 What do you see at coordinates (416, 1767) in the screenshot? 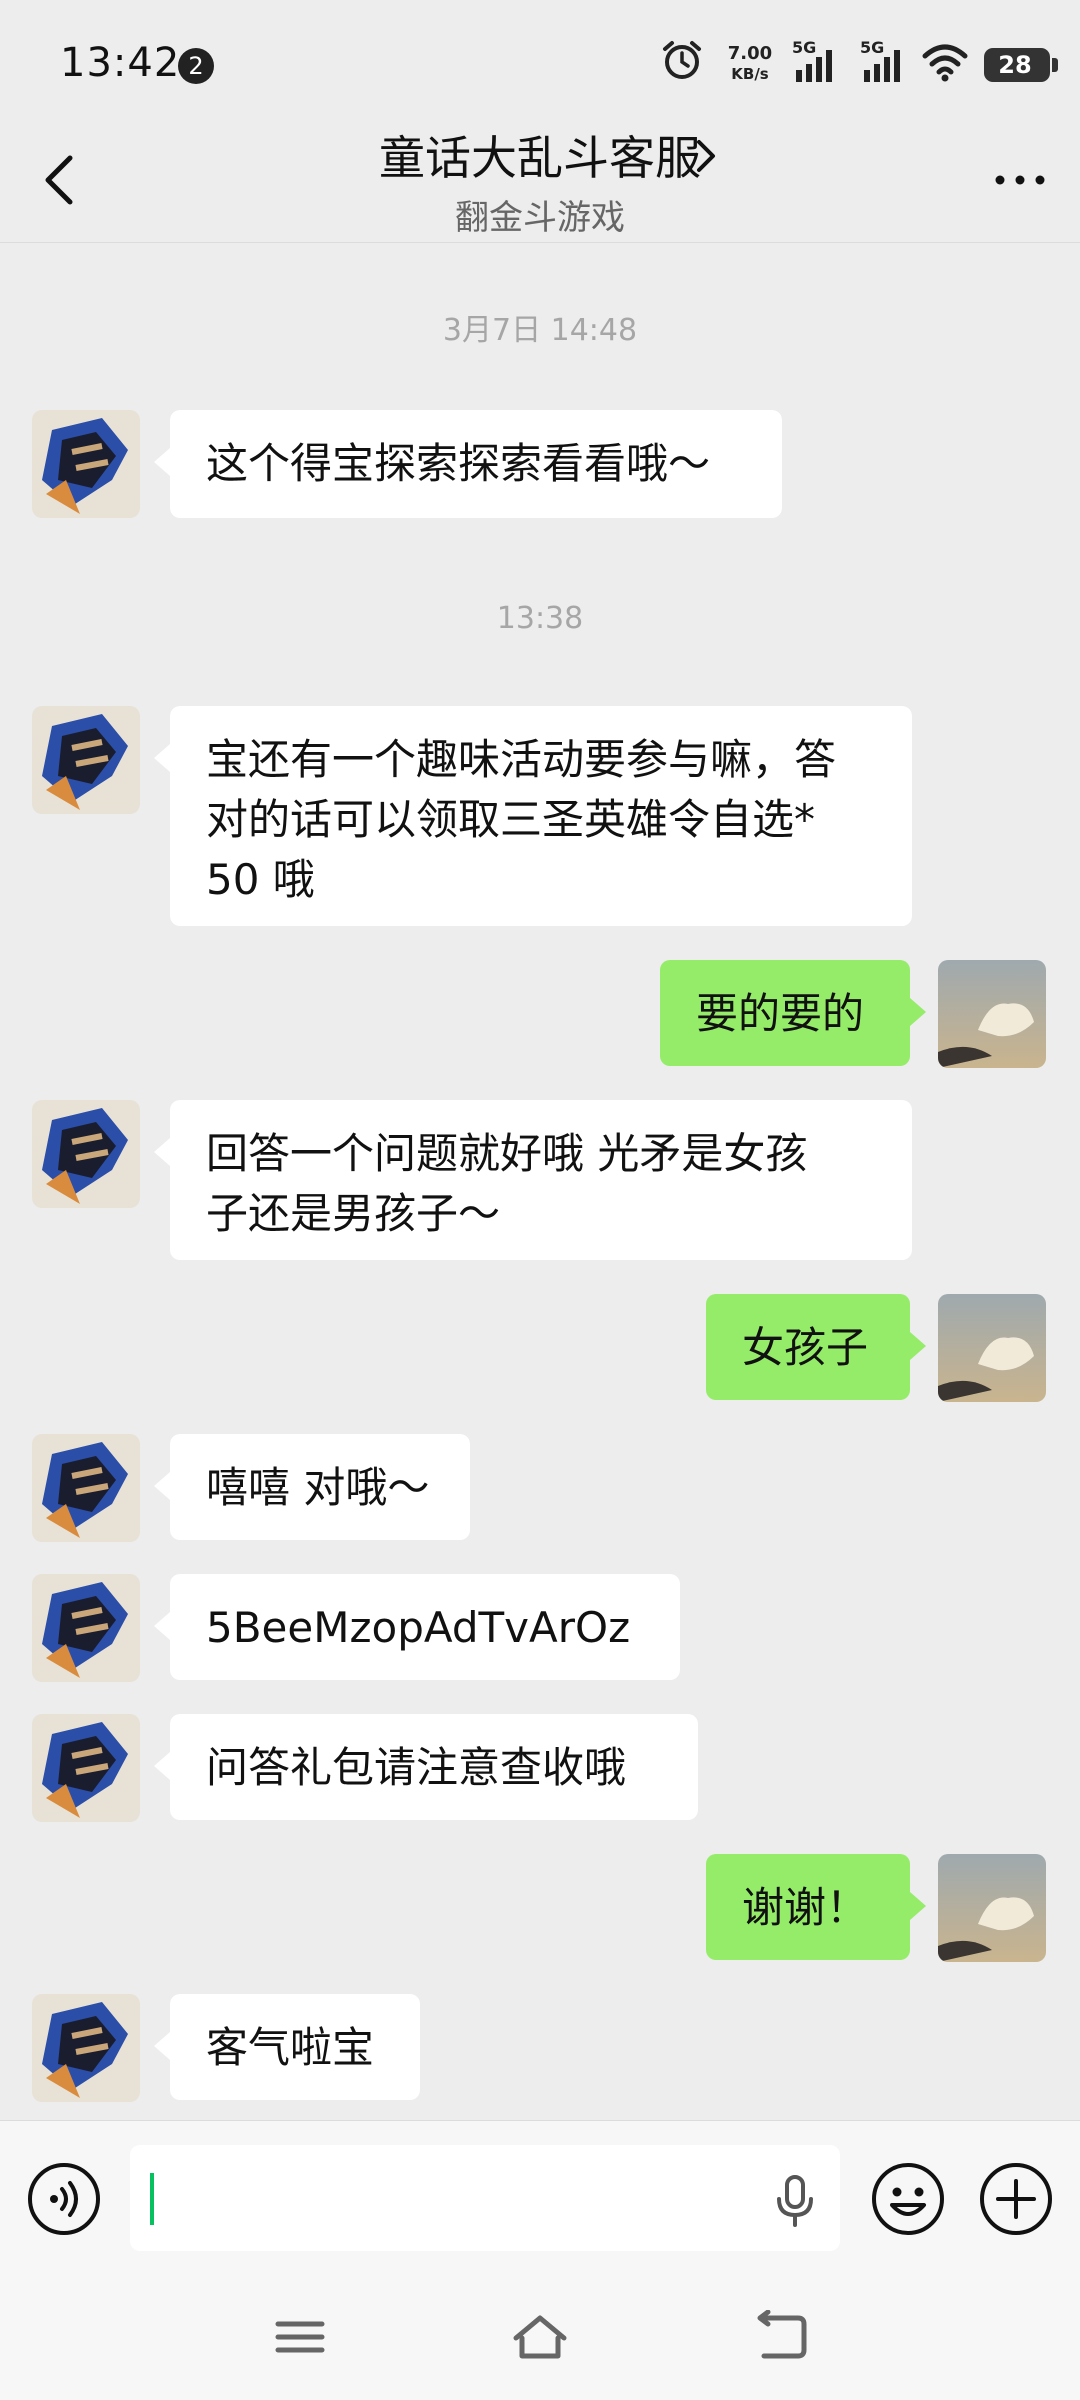
I see `message-text: 问答礼包请注意查收哦` at bounding box center [416, 1767].